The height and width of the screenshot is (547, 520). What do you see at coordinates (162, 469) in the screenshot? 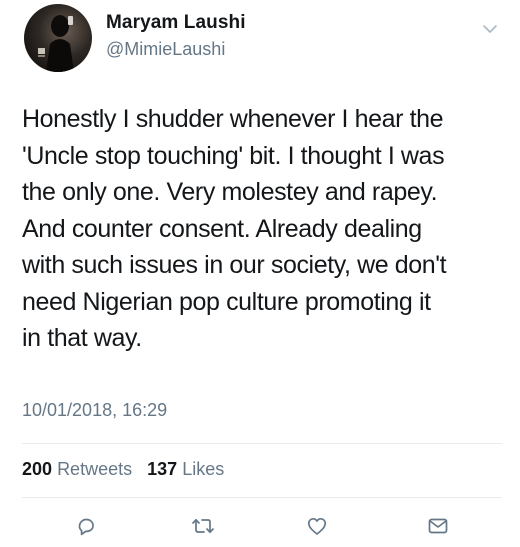
I see `likes-count: 137` at bounding box center [162, 469].